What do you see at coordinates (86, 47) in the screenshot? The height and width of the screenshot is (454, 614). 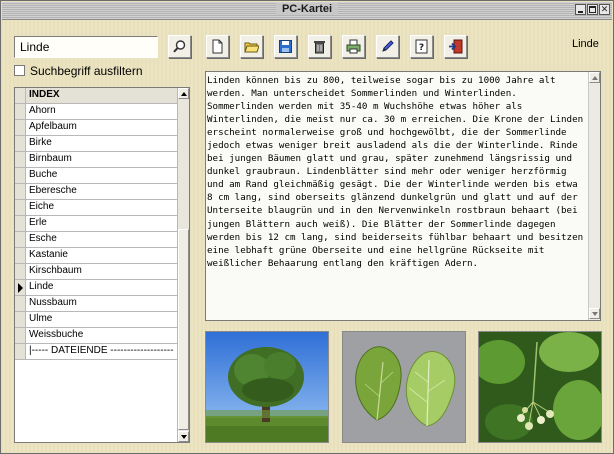 I see `search-input` at bounding box center [86, 47].